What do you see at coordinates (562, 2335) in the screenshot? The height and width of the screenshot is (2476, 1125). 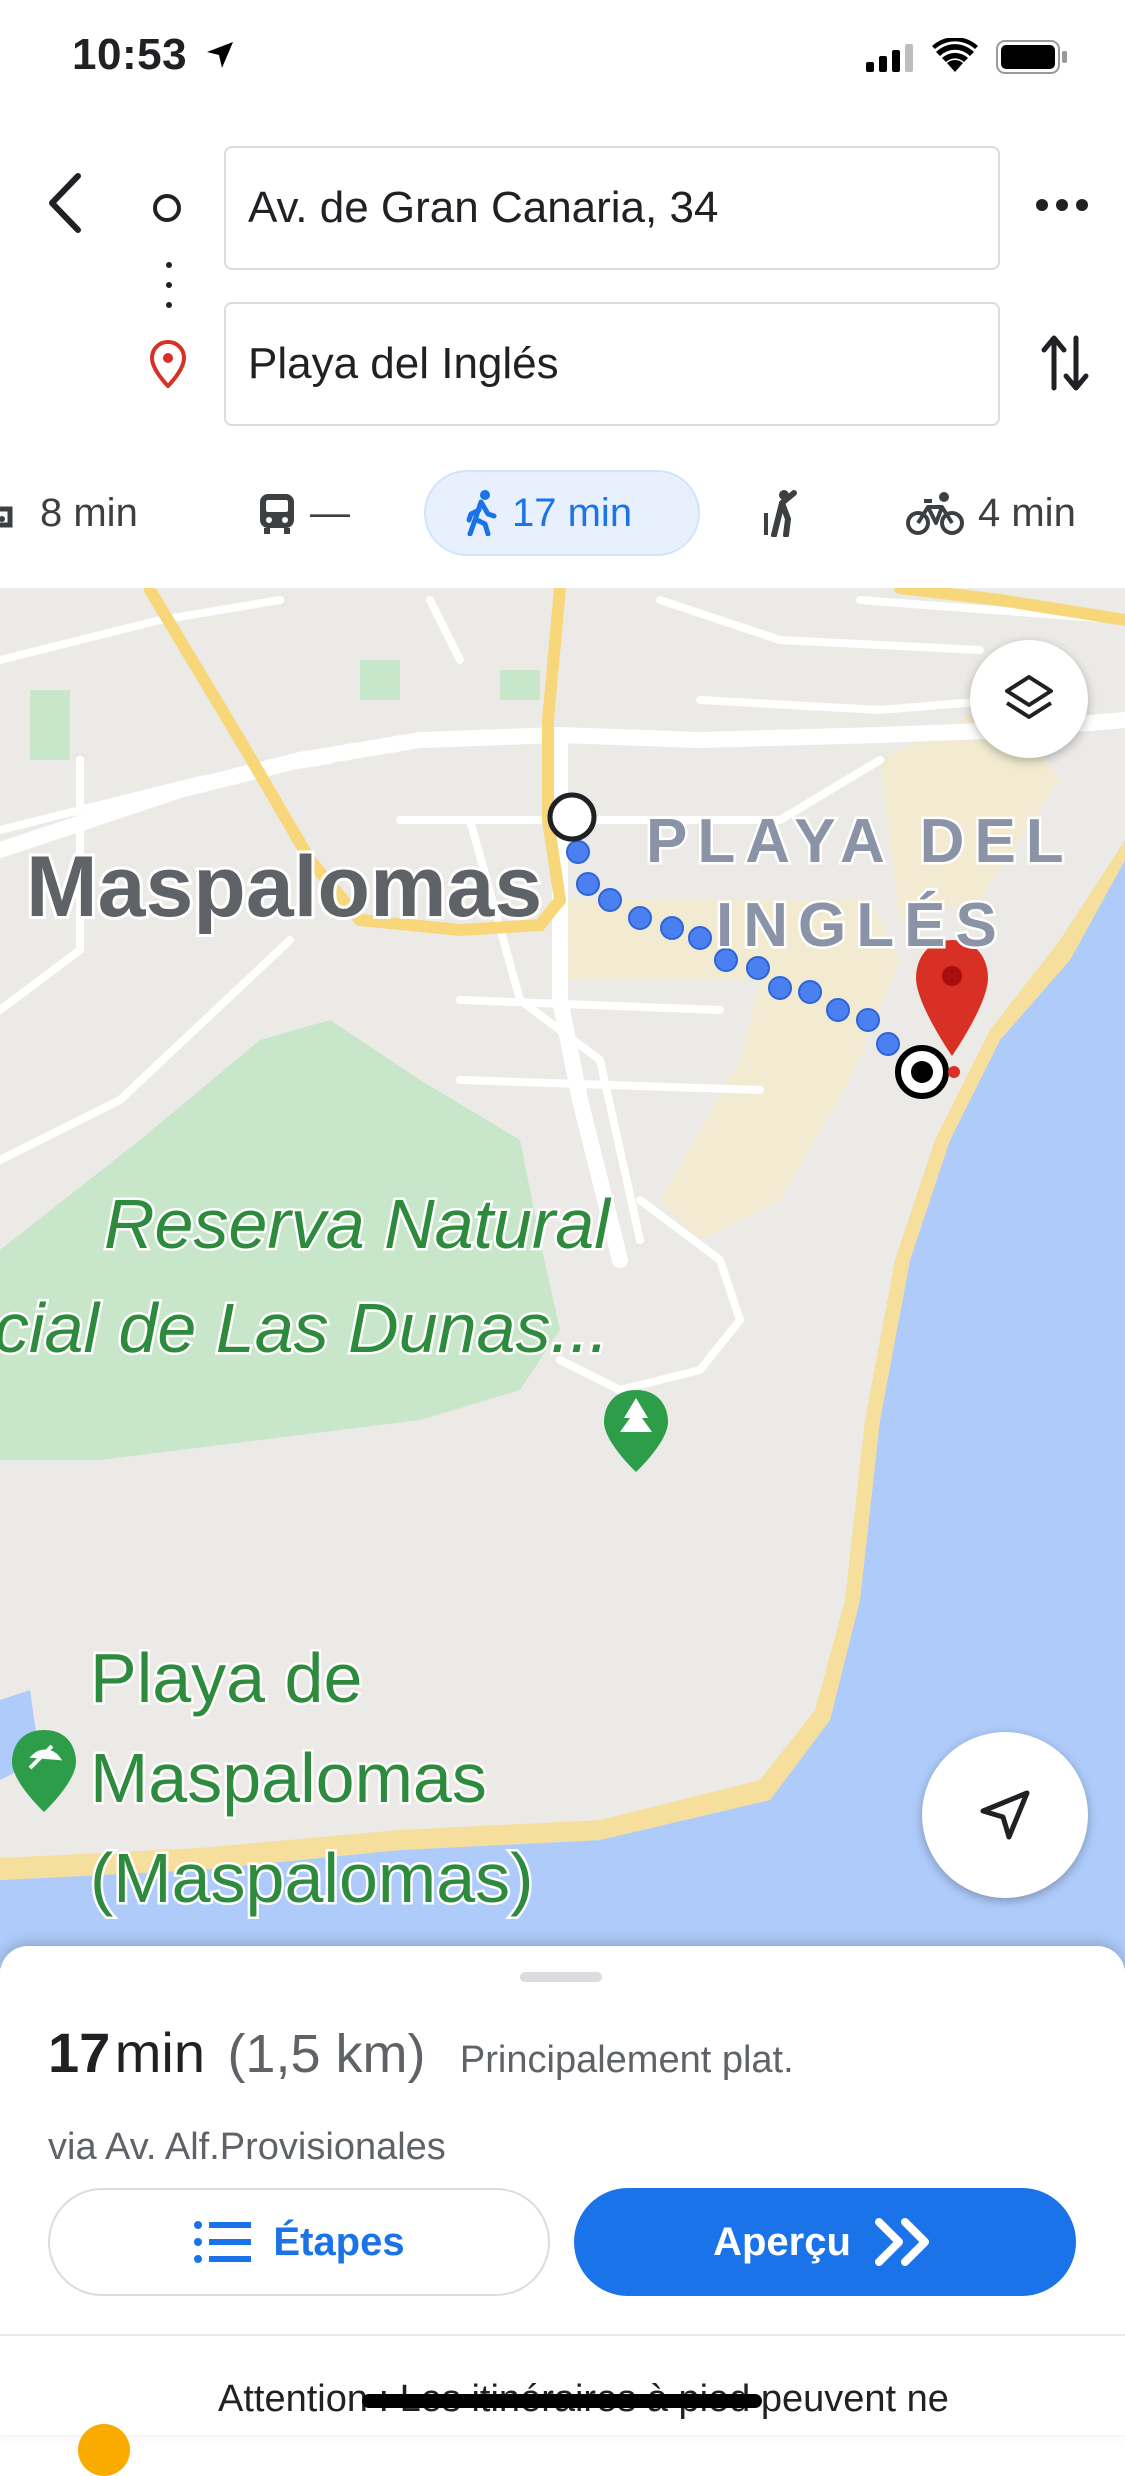 I see `sheet-divider` at bounding box center [562, 2335].